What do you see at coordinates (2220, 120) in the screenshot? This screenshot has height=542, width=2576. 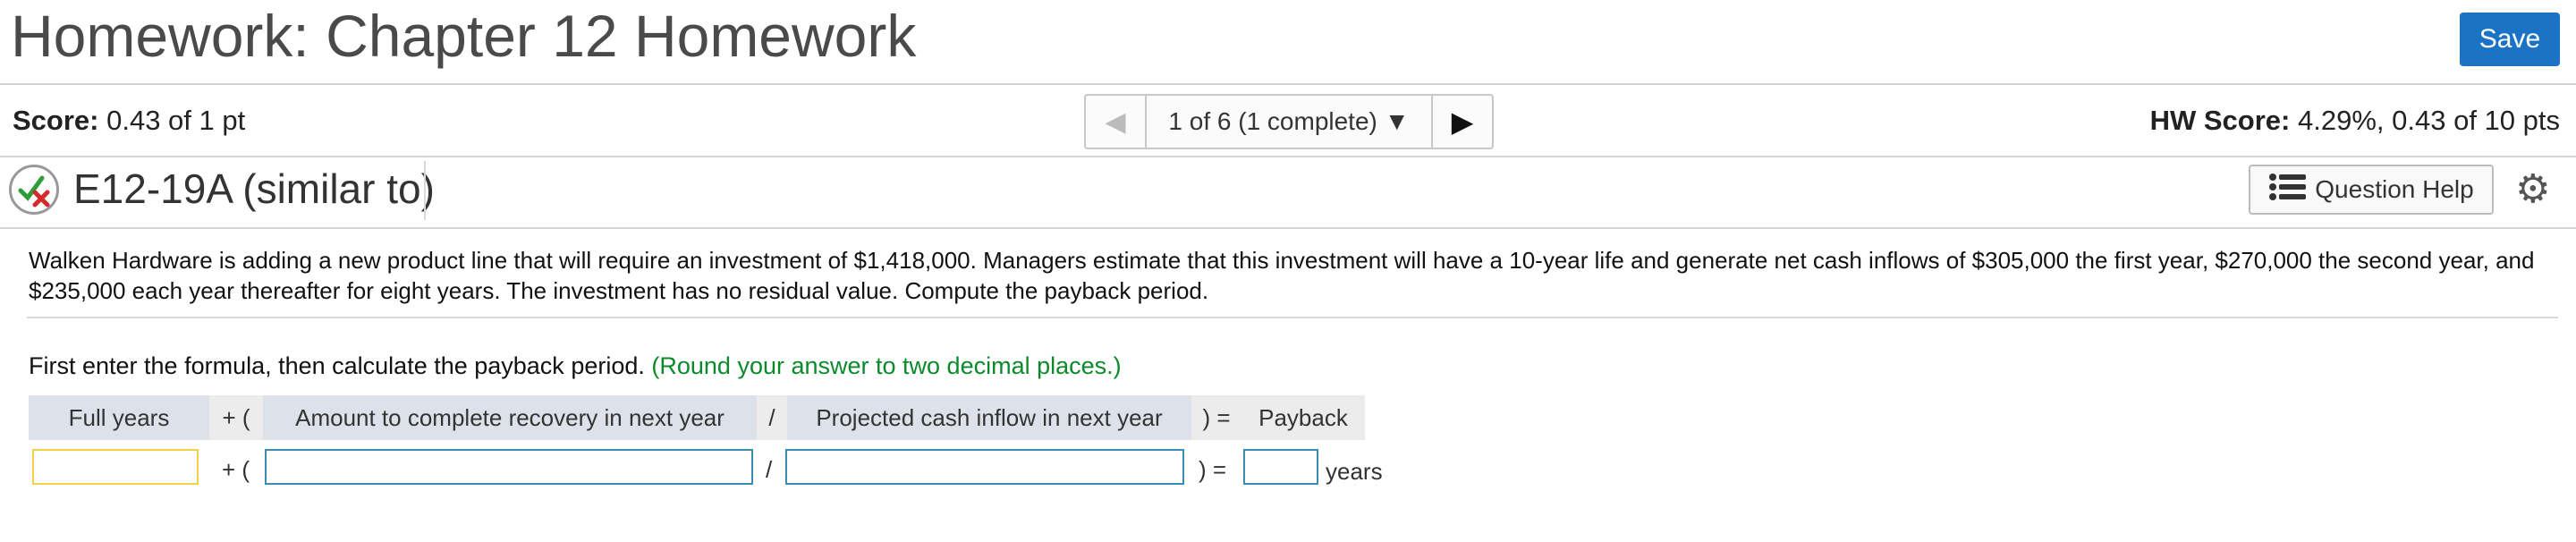 I see `hw-score-label: HW Score:` at bounding box center [2220, 120].